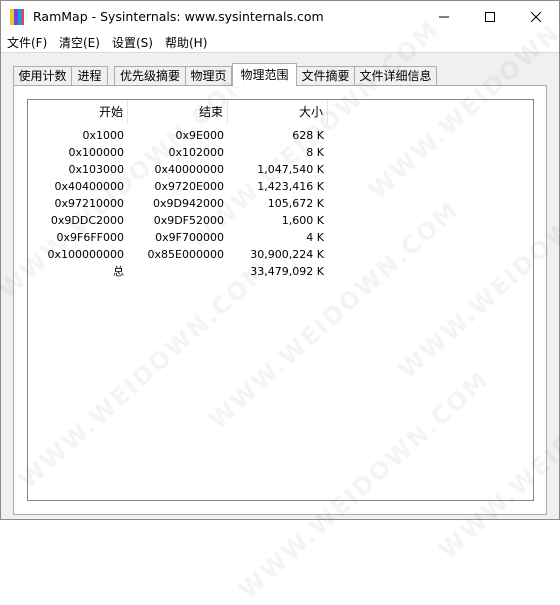 The height and width of the screenshot is (605, 560). Describe the element at coordinates (118, 271) in the screenshot. I see `total-label: 总` at that location.